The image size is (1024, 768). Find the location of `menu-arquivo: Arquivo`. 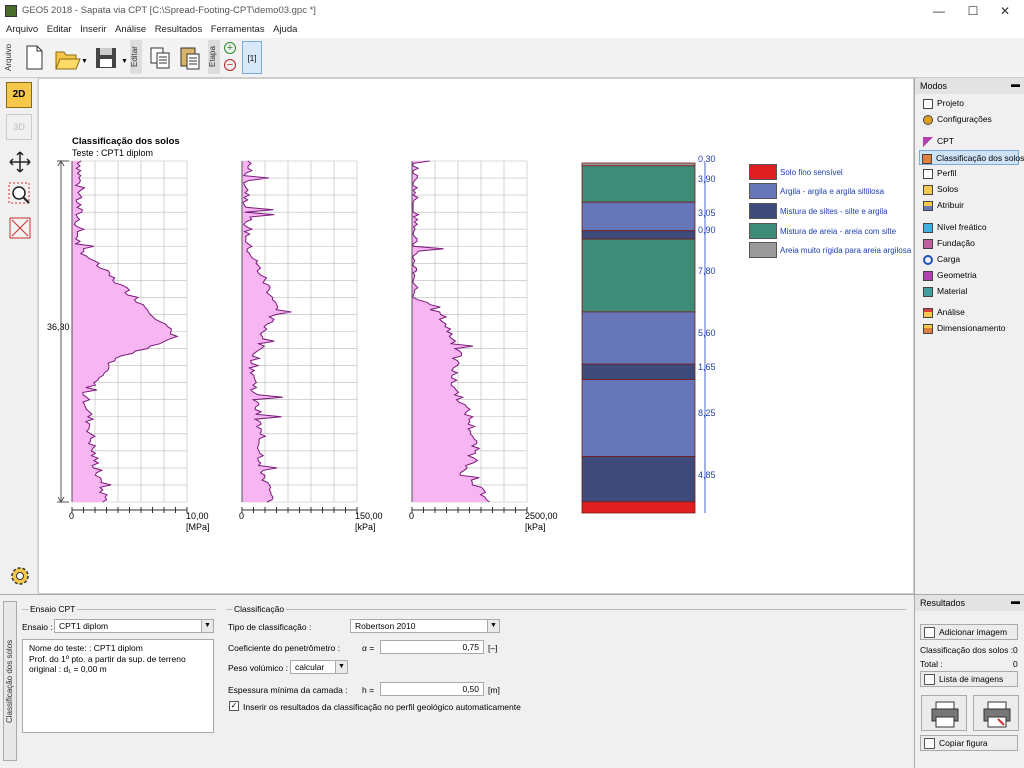

menu-arquivo: Arquivo is located at coordinates (22, 29).